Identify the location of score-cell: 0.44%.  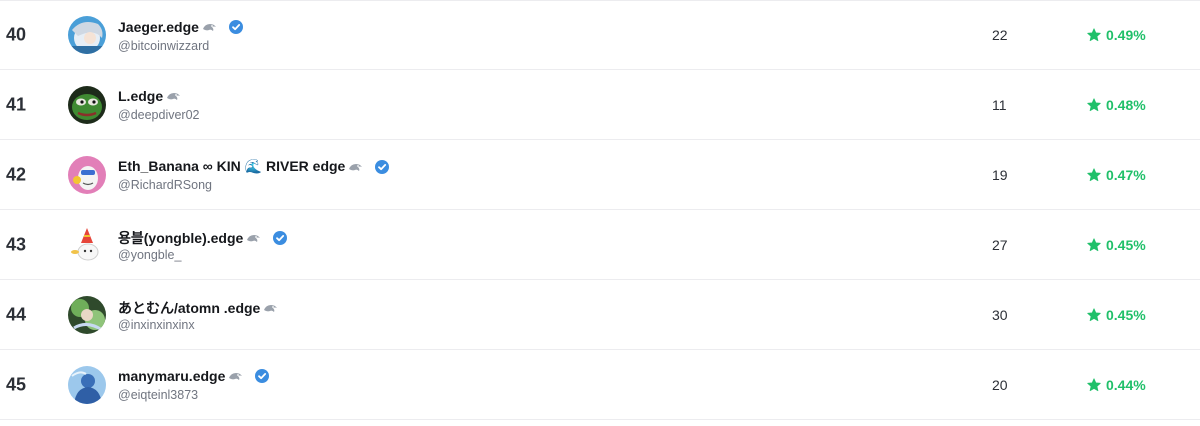
(1116, 385).